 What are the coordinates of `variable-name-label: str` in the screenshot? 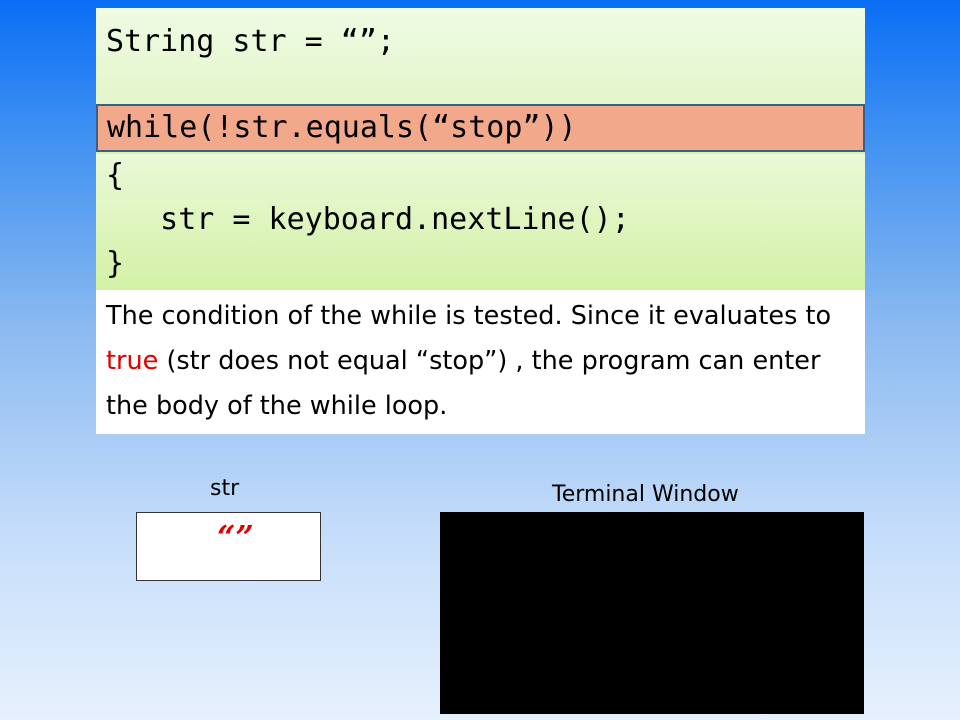 It's located at (225, 488).